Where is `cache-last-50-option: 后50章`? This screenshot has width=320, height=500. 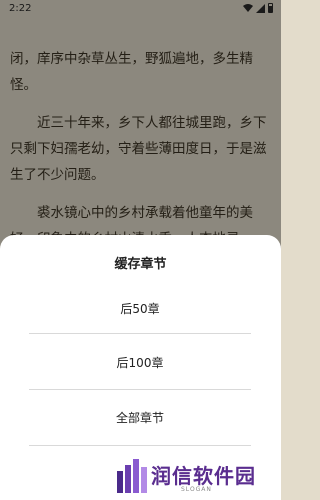
cache-last-50-option: 后50章 is located at coordinates (140, 308).